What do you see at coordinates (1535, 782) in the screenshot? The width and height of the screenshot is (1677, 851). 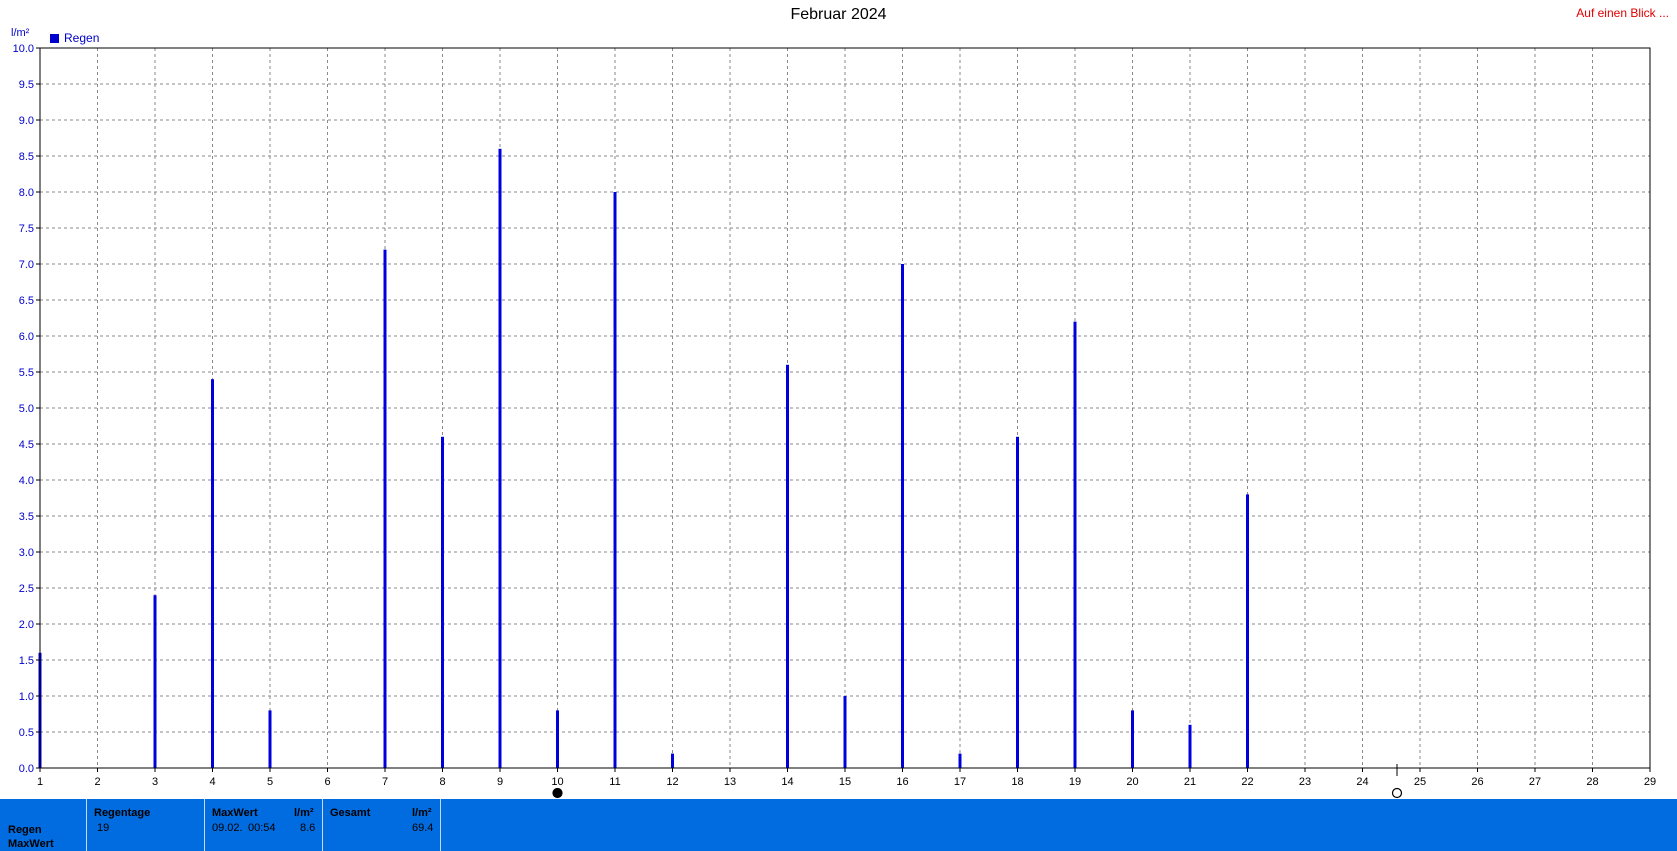 I see `x-tick-label: 27` at bounding box center [1535, 782].